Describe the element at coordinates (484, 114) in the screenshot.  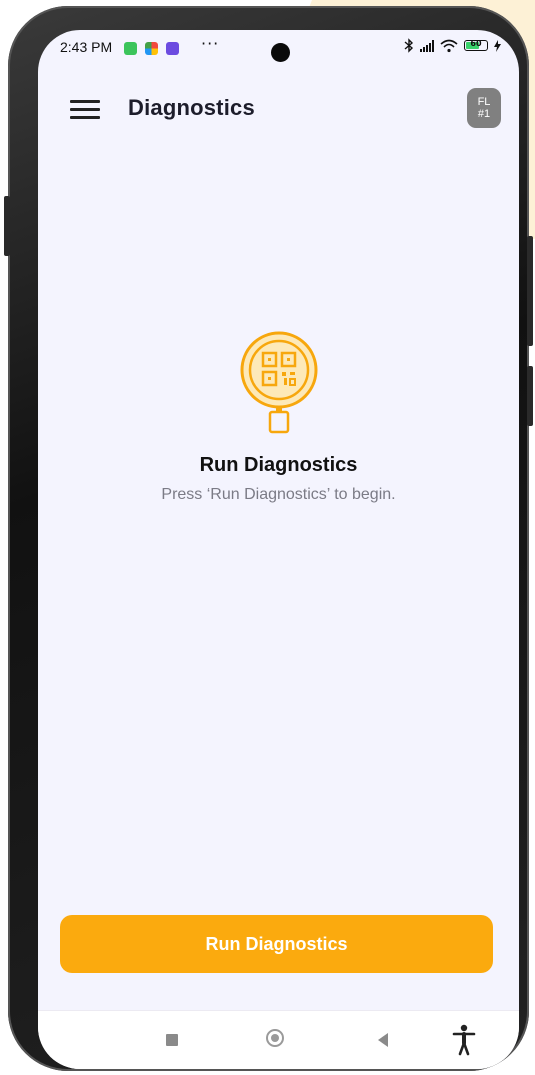
I see `avatar-number: #1` at that location.